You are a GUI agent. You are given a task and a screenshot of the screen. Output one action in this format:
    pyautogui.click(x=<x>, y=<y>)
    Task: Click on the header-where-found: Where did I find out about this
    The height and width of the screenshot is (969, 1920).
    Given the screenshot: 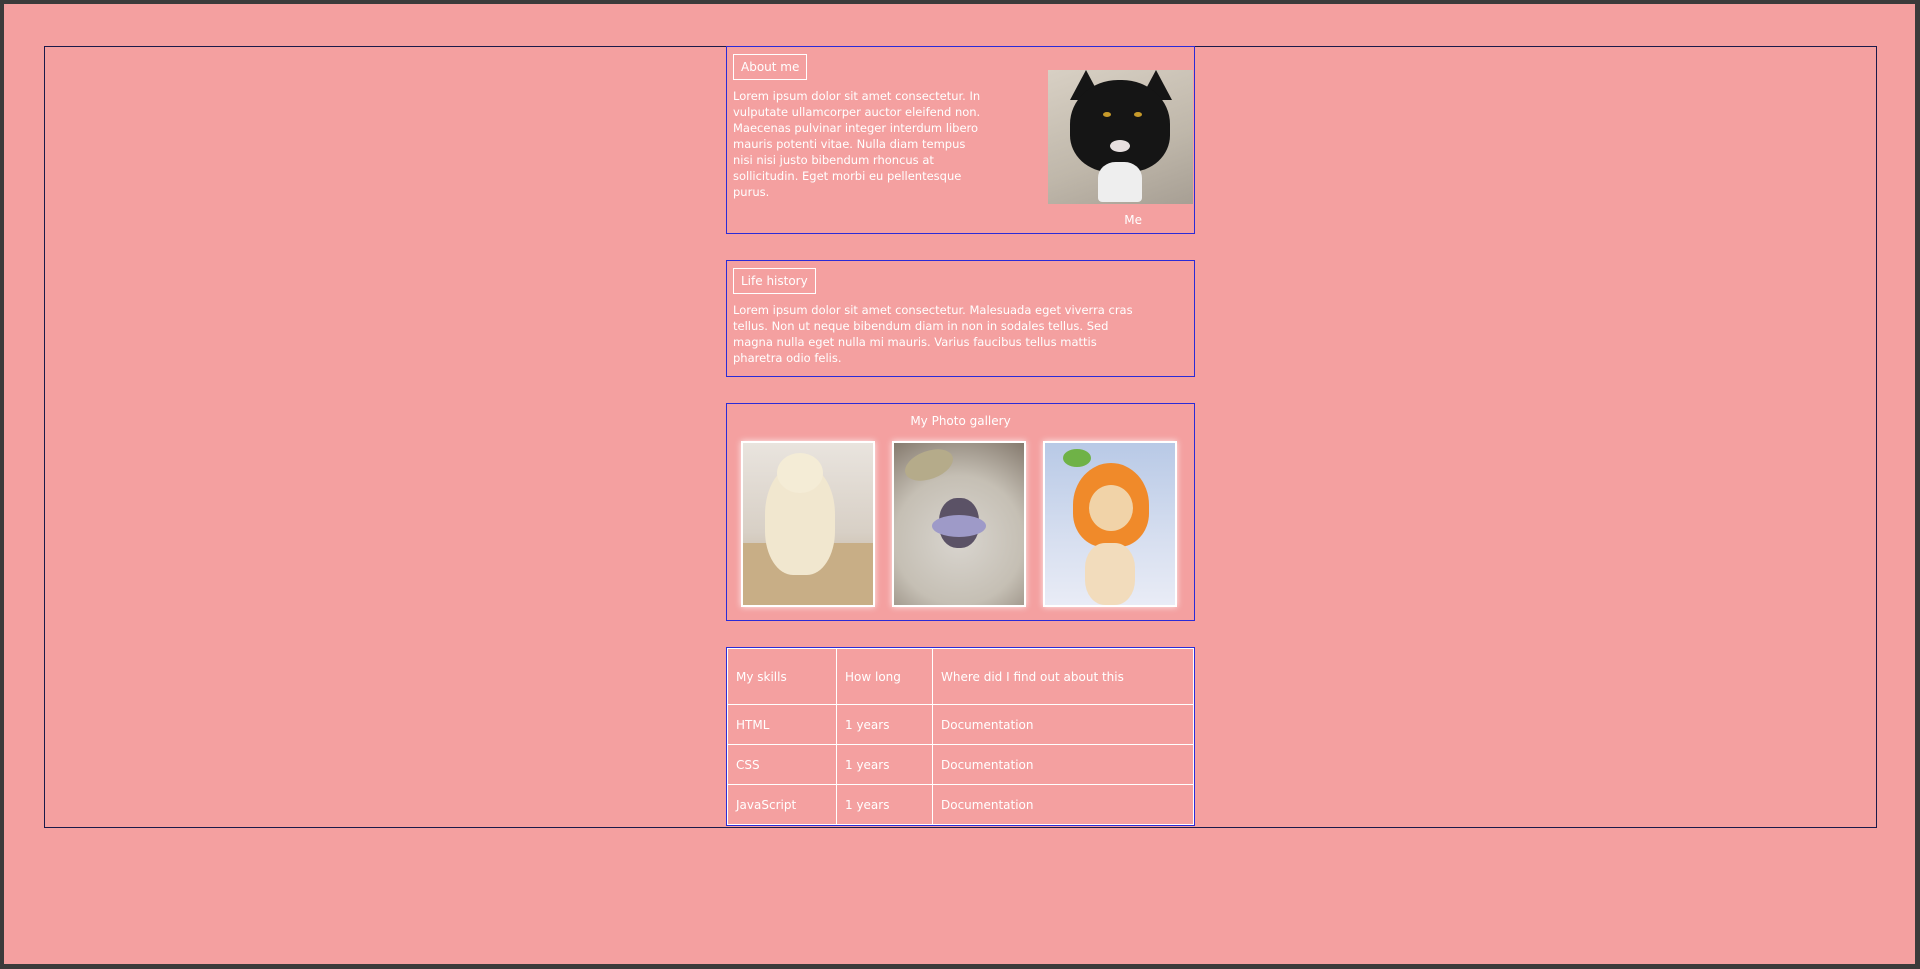 What is the action you would take?
    pyautogui.click(x=1063, y=676)
    